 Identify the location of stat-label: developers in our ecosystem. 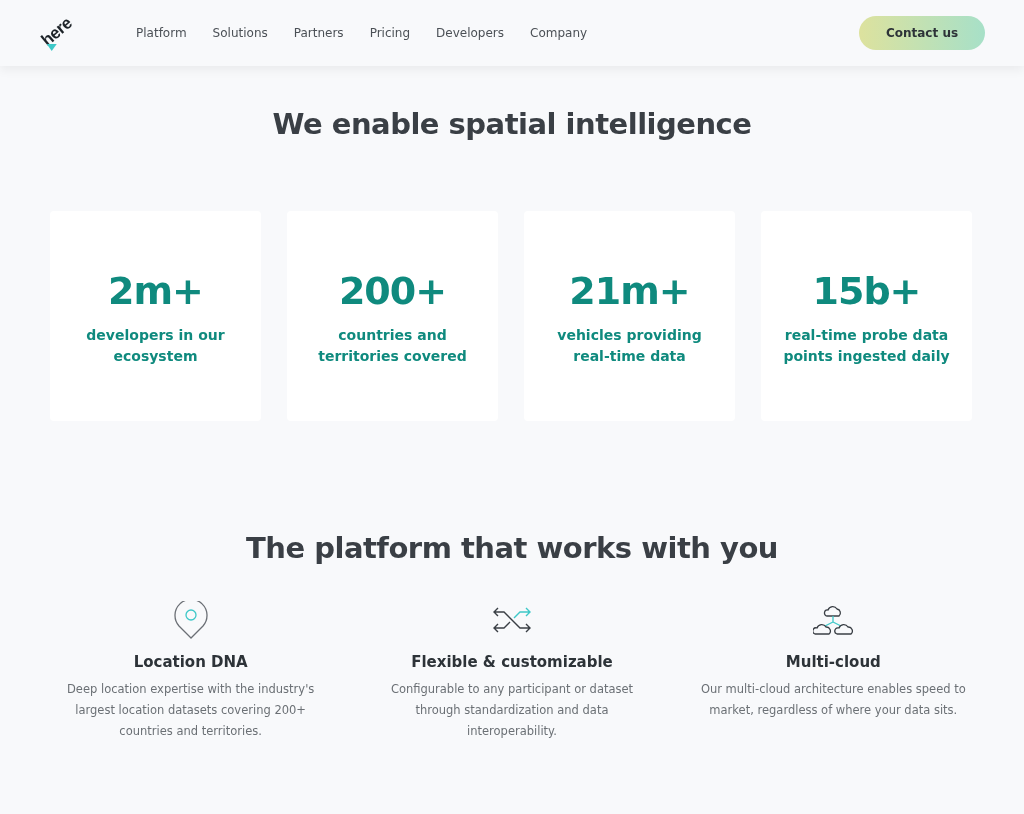
(155, 346).